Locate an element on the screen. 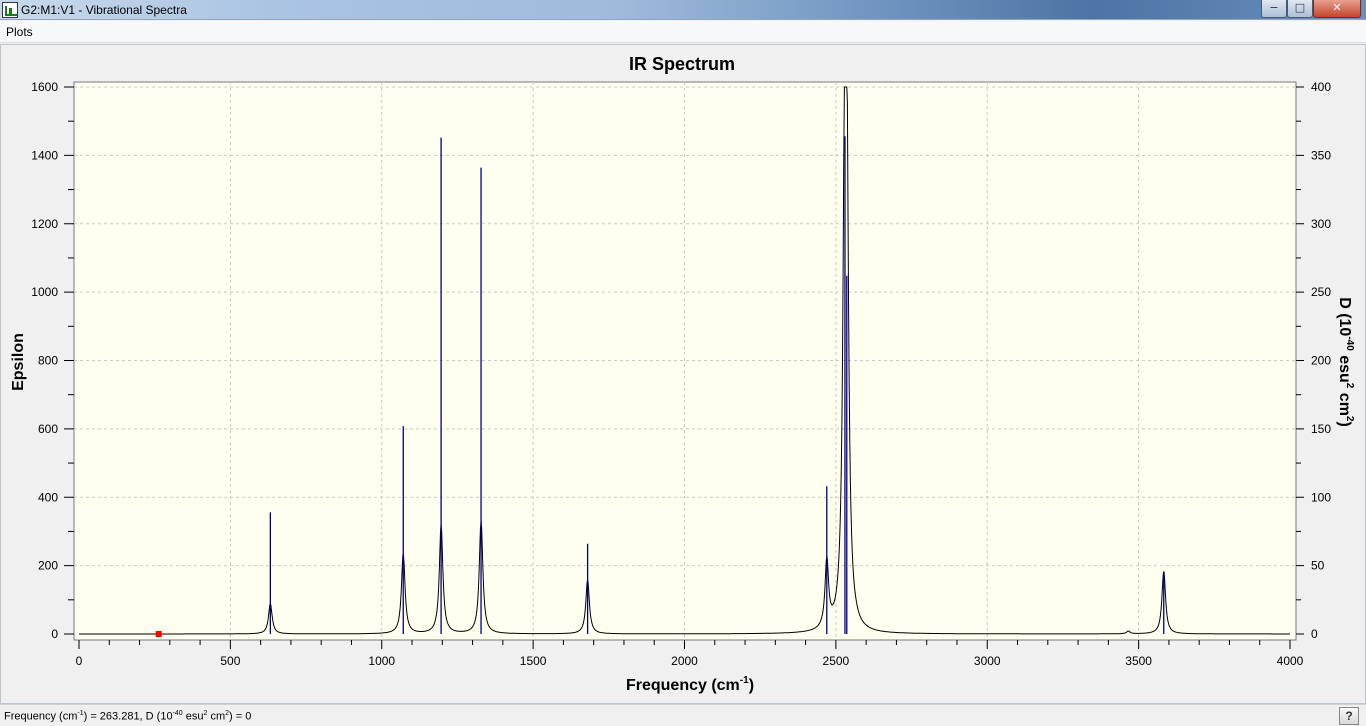 The height and width of the screenshot is (726, 1366). y-tick-label: 1400 is located at coordinates (44, 155).